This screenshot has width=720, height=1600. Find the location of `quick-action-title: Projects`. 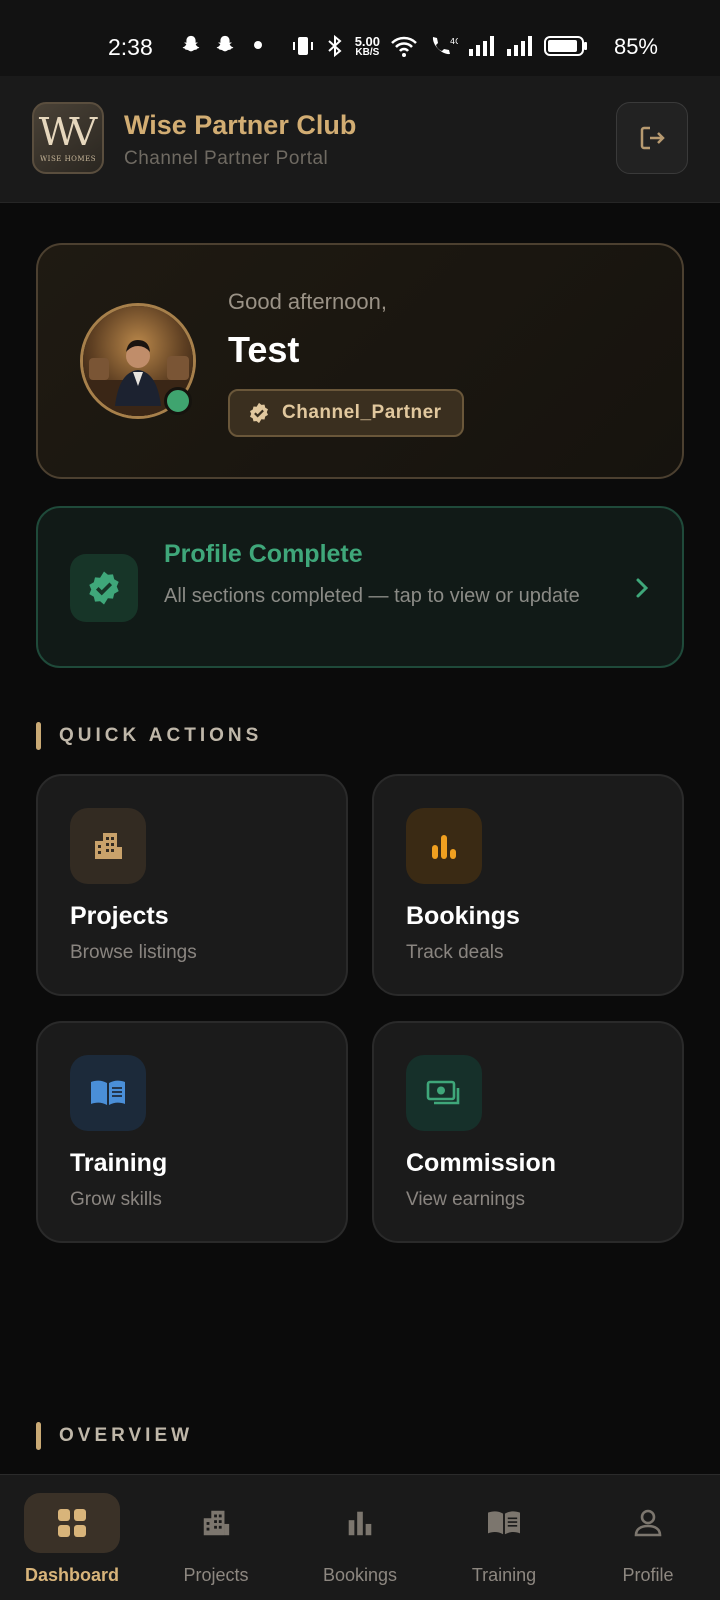

quick-action-title: Projects is located at coordinates (119, 916).